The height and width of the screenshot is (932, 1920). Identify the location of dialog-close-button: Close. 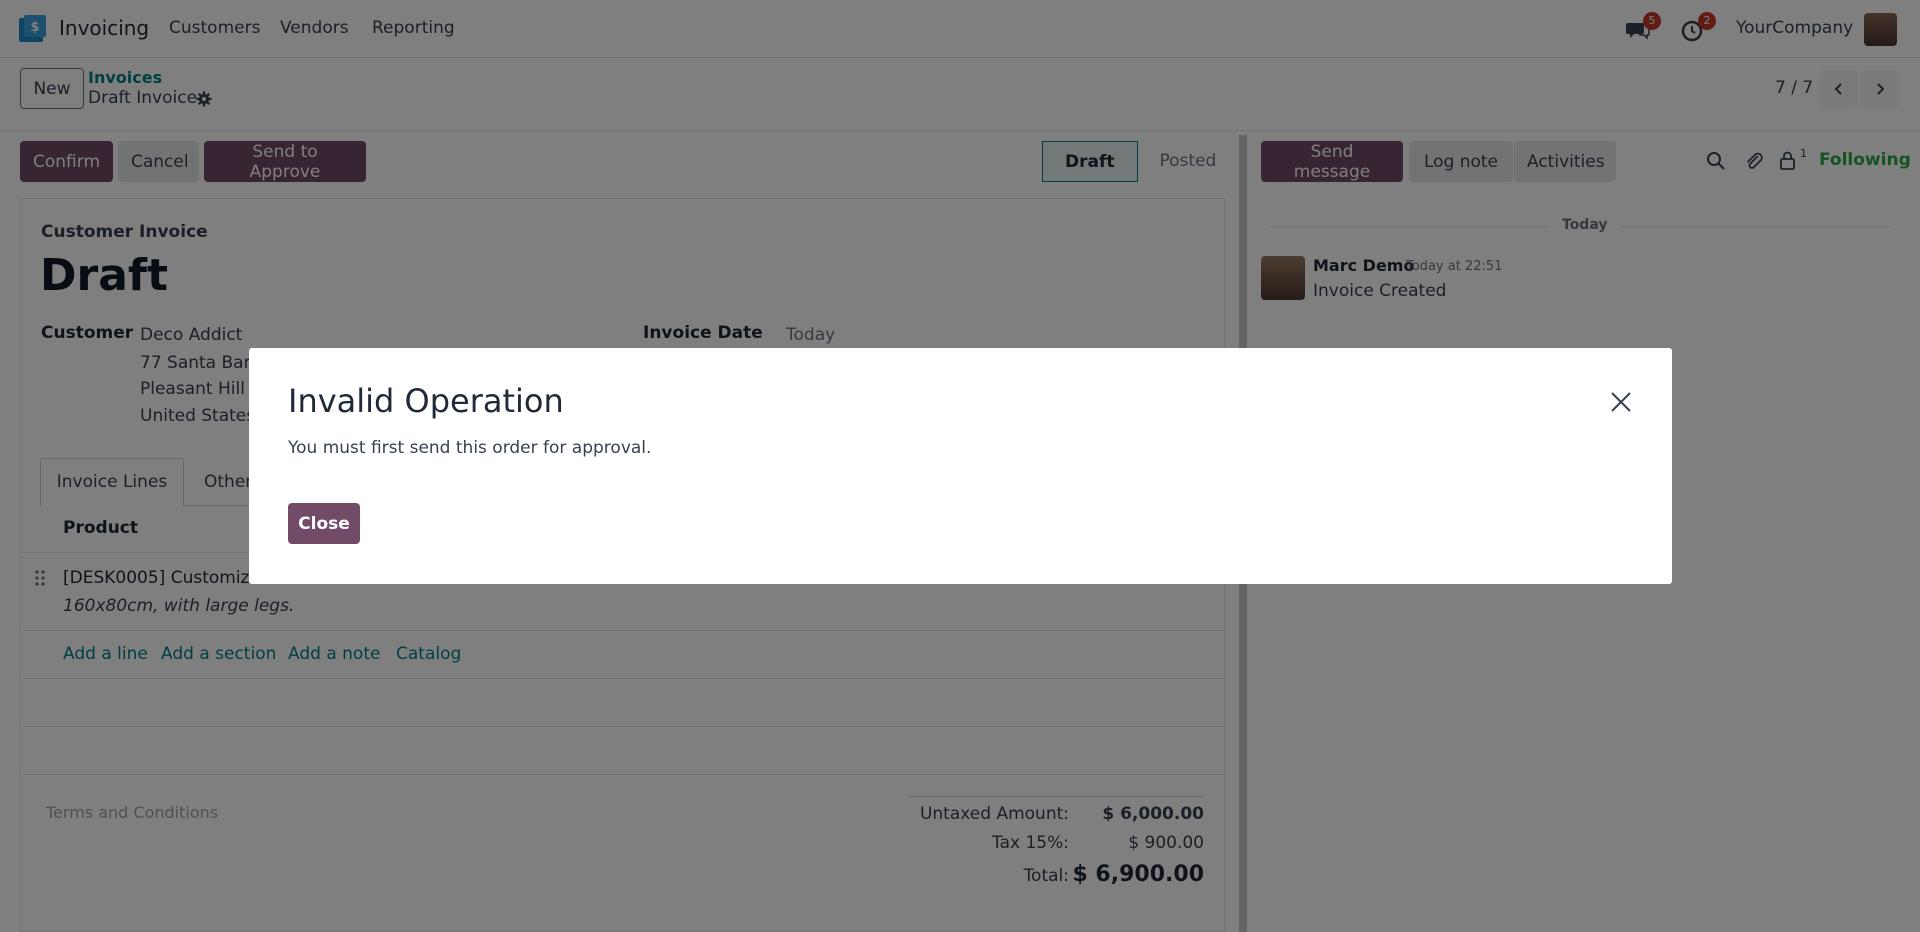
(324, 523).